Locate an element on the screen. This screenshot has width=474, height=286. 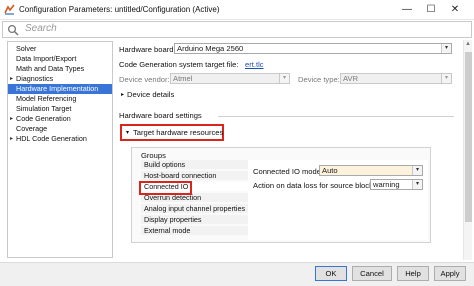
device-vendor-value: Atmel is located at coordinates (183, 78).